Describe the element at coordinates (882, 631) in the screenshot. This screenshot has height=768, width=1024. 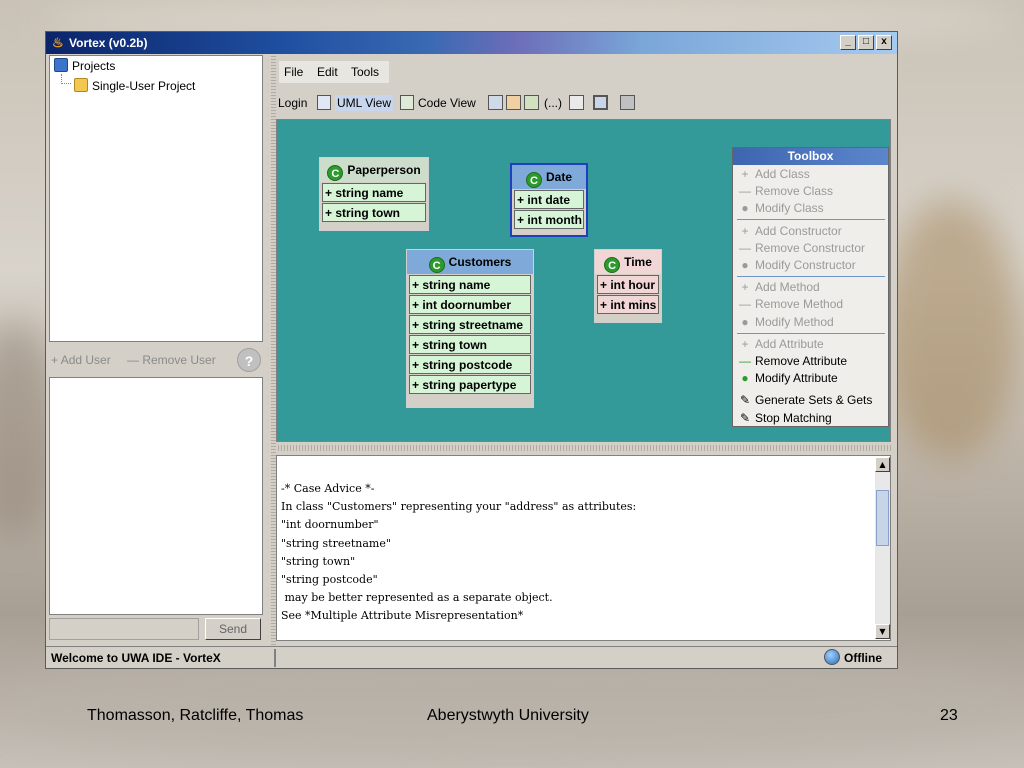
I see `scroll-down-arrow: ▼` at that location.